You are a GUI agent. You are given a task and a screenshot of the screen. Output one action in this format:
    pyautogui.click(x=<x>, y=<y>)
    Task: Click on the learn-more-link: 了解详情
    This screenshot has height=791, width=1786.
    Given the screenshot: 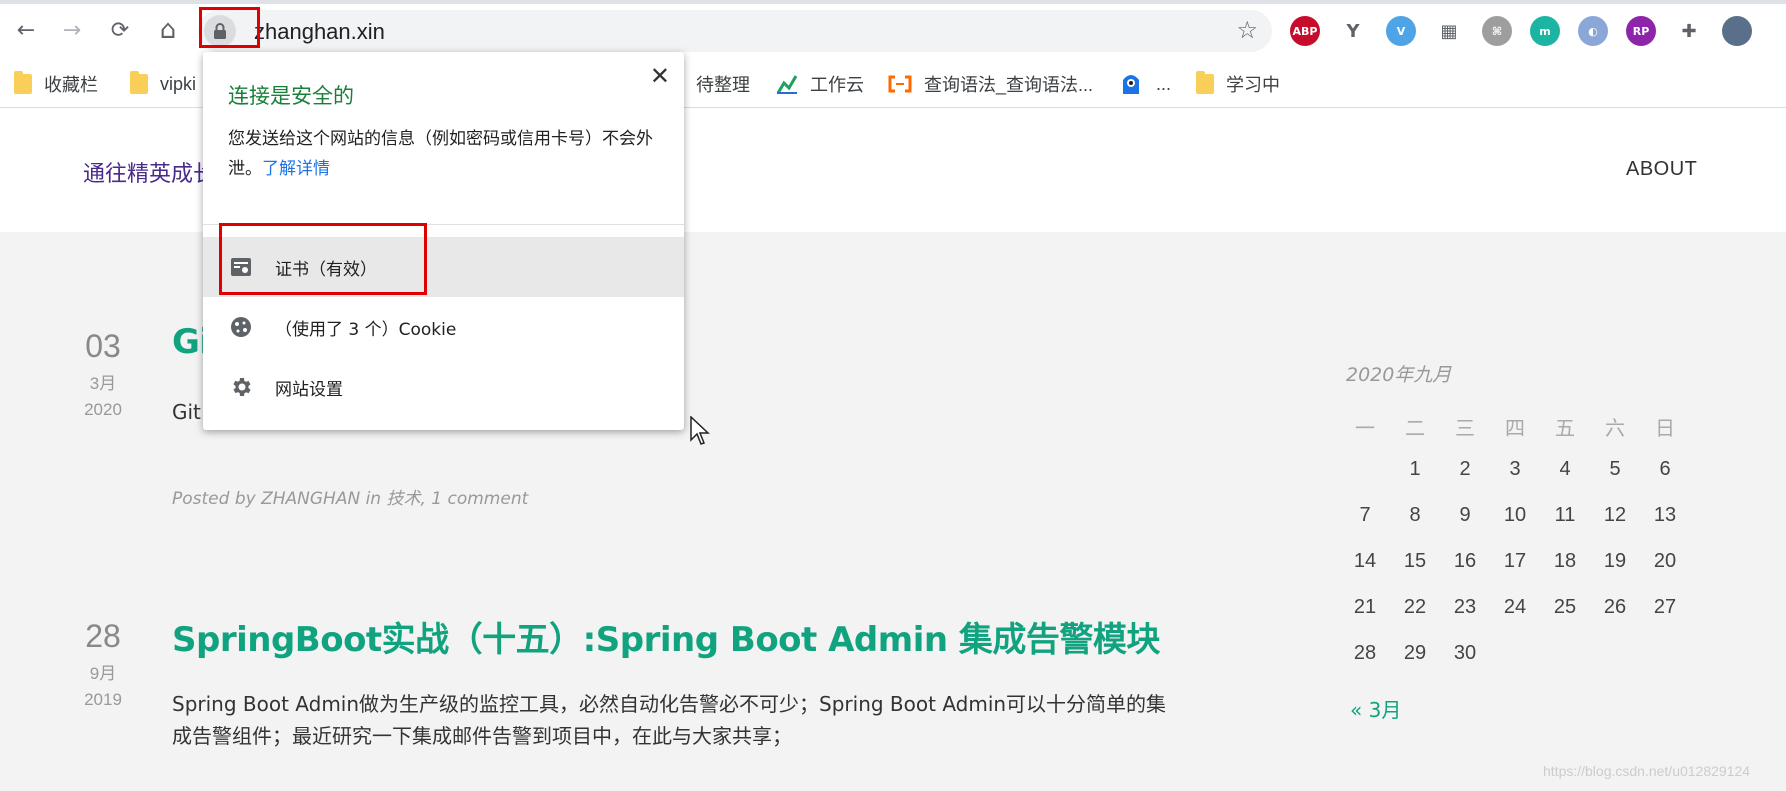 What is the action you would take?
    pyautogui.click(x=296, y=169)
    